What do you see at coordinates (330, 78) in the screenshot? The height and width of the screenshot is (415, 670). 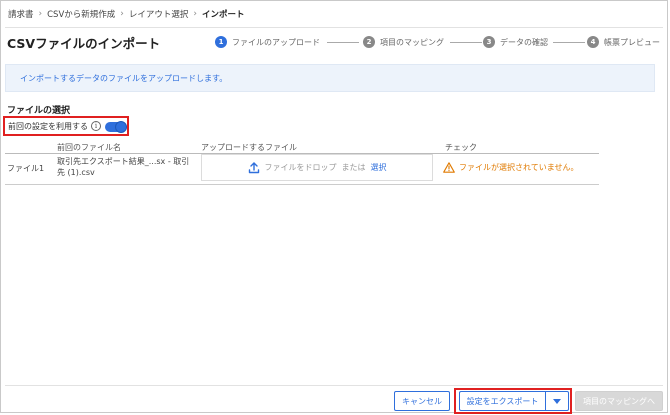 I see `info-banner: インポートするデータのファイルをアップロードします。` at bounding box center [330, 78].